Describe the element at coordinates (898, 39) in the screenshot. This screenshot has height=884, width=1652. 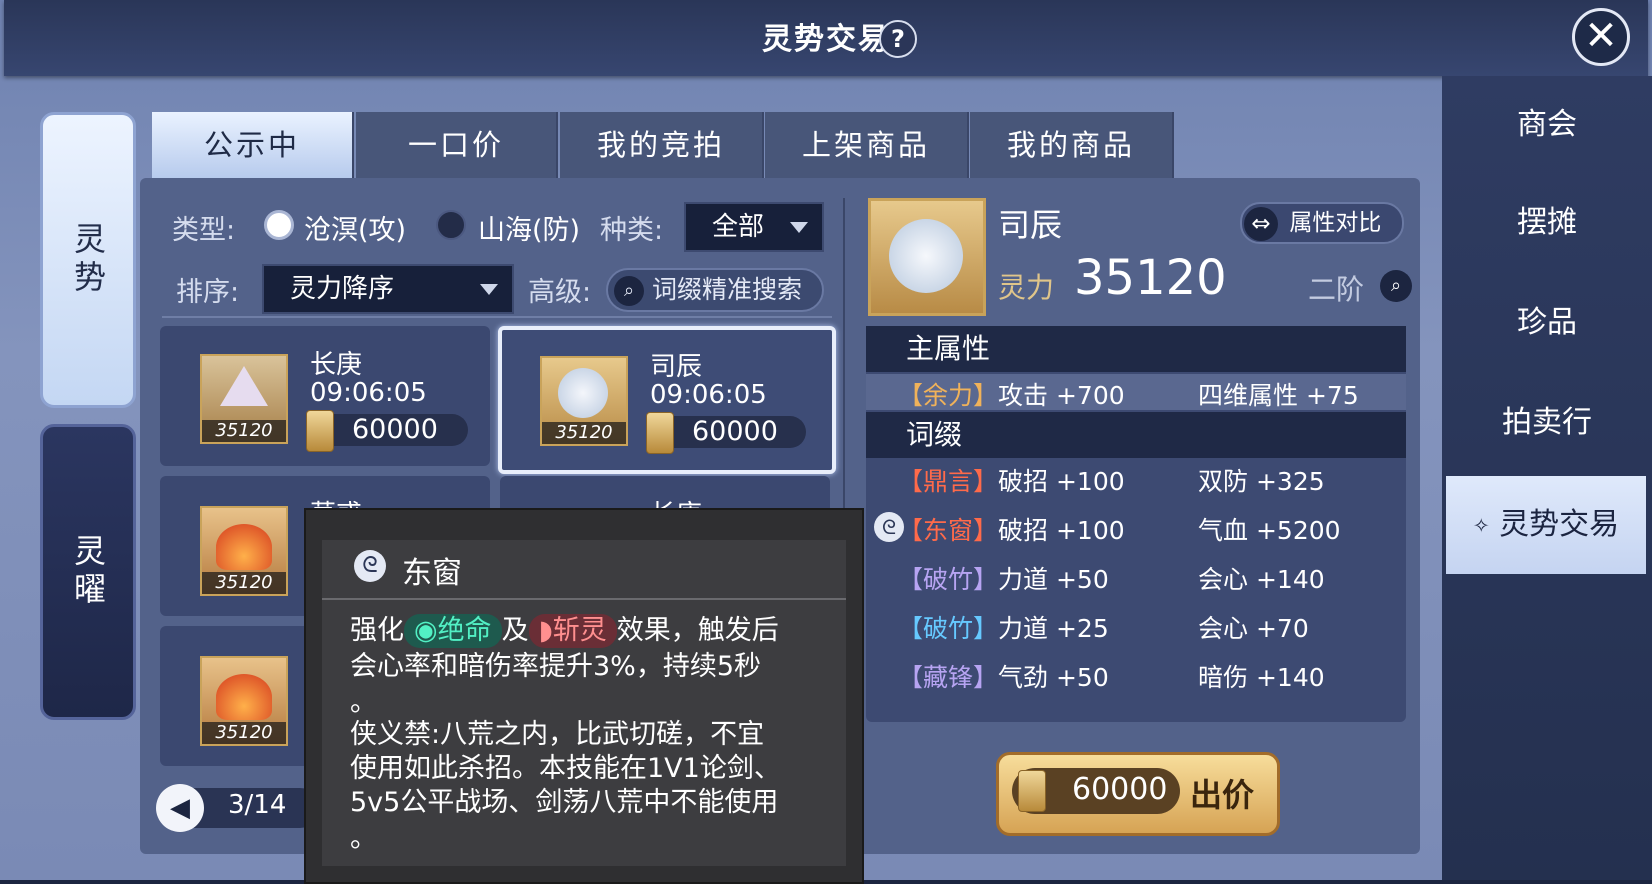
I see `help-button: ?` at that location.